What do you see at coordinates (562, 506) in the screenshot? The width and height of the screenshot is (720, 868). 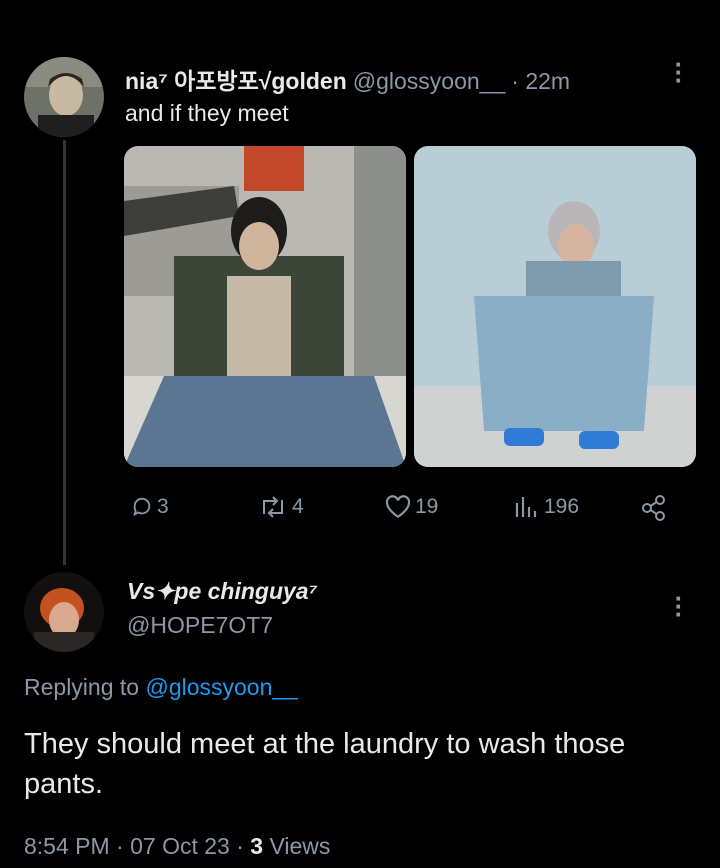 I see `views-count: 196` at bounding box center [562, 506].